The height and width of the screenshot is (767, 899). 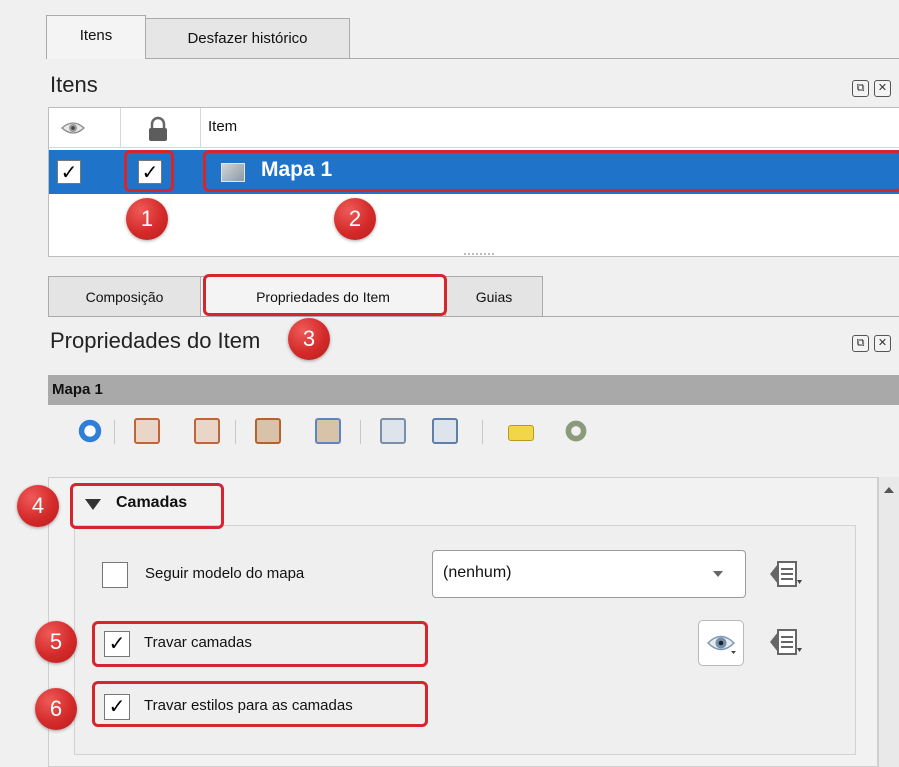 I want to click on properties-panel-title: Propriedades do Item, so click(x=155, y=340).